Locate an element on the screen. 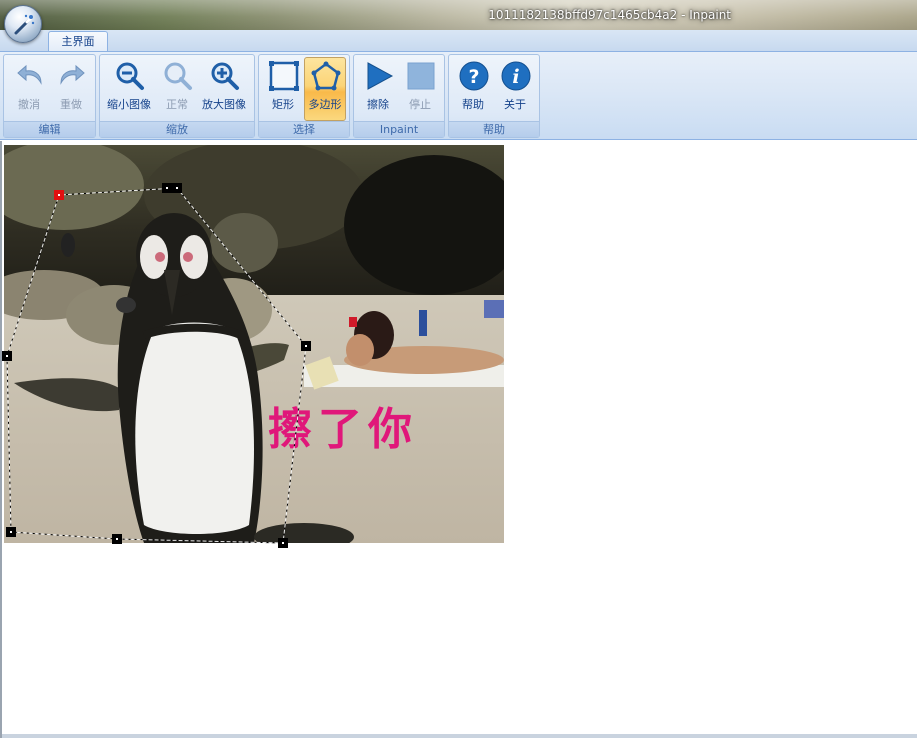 Image resolution: width=917 pixels, height=738 pixels. rectangle-select-icon is located at coordinates (284, 76).